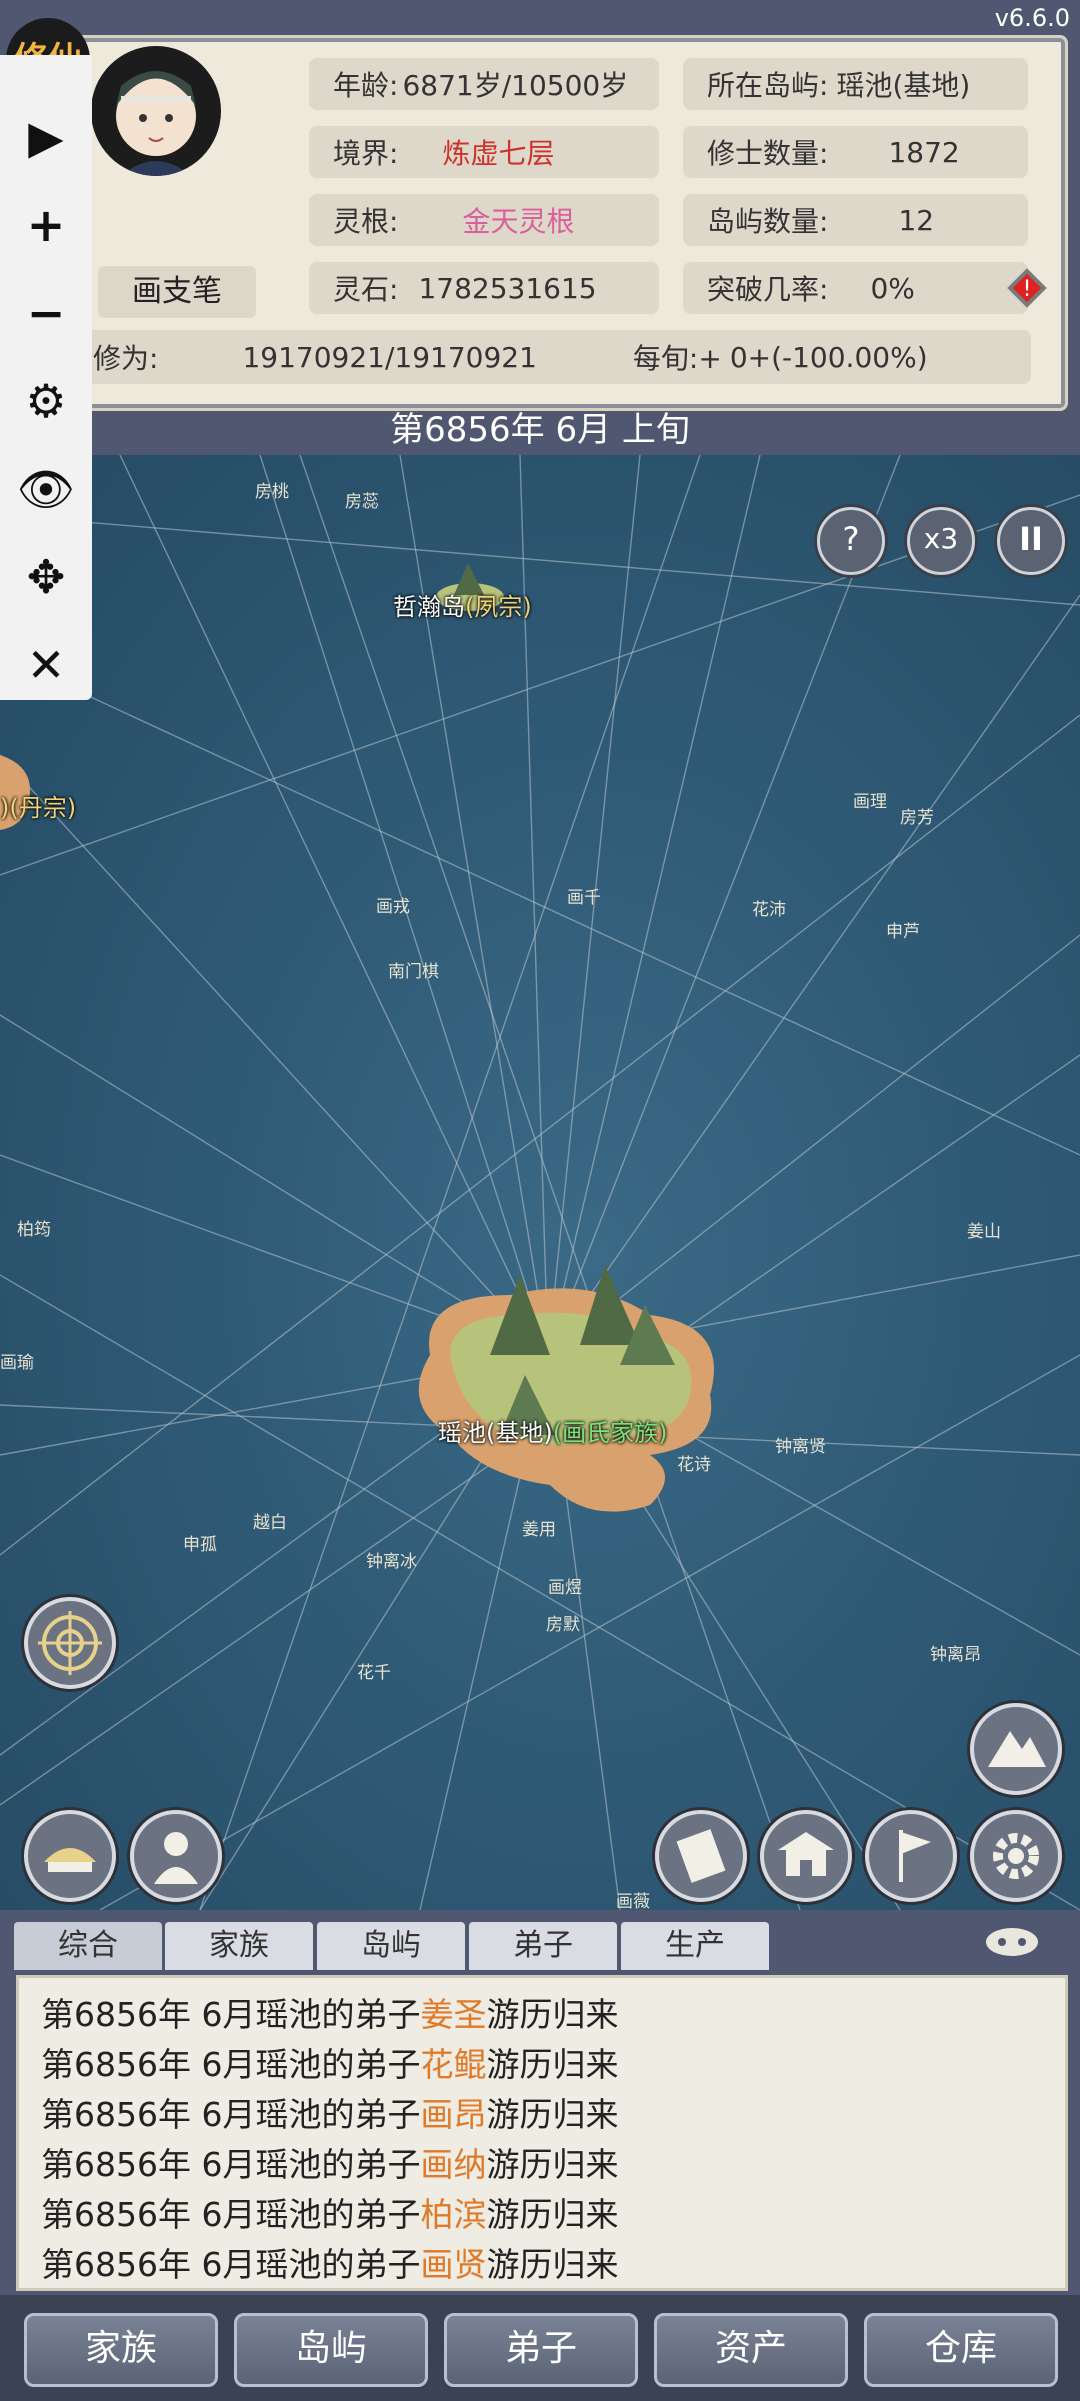 The width and height of the screenshot is (1080, 2401). I want to click on gear-icon, so click(1016, 1856).